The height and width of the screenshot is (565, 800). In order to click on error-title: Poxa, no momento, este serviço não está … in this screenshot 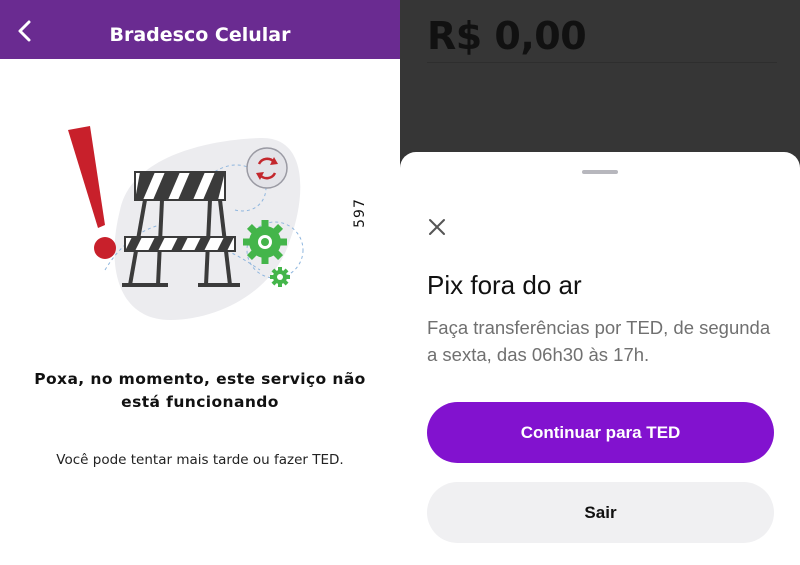, I will do `click(200, 391)`.